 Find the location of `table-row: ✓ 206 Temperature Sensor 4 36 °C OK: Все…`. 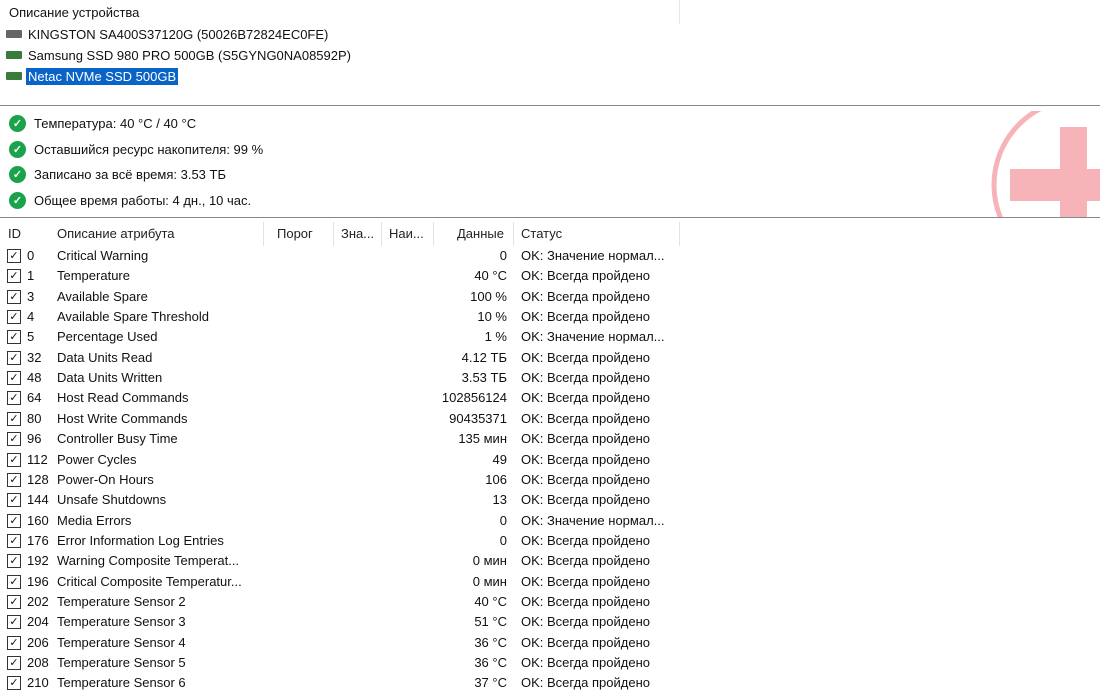

table-row: ✓ 206 Temperature Sensor 4 36 °C OK: Все… is located at coordinates (350, 643).